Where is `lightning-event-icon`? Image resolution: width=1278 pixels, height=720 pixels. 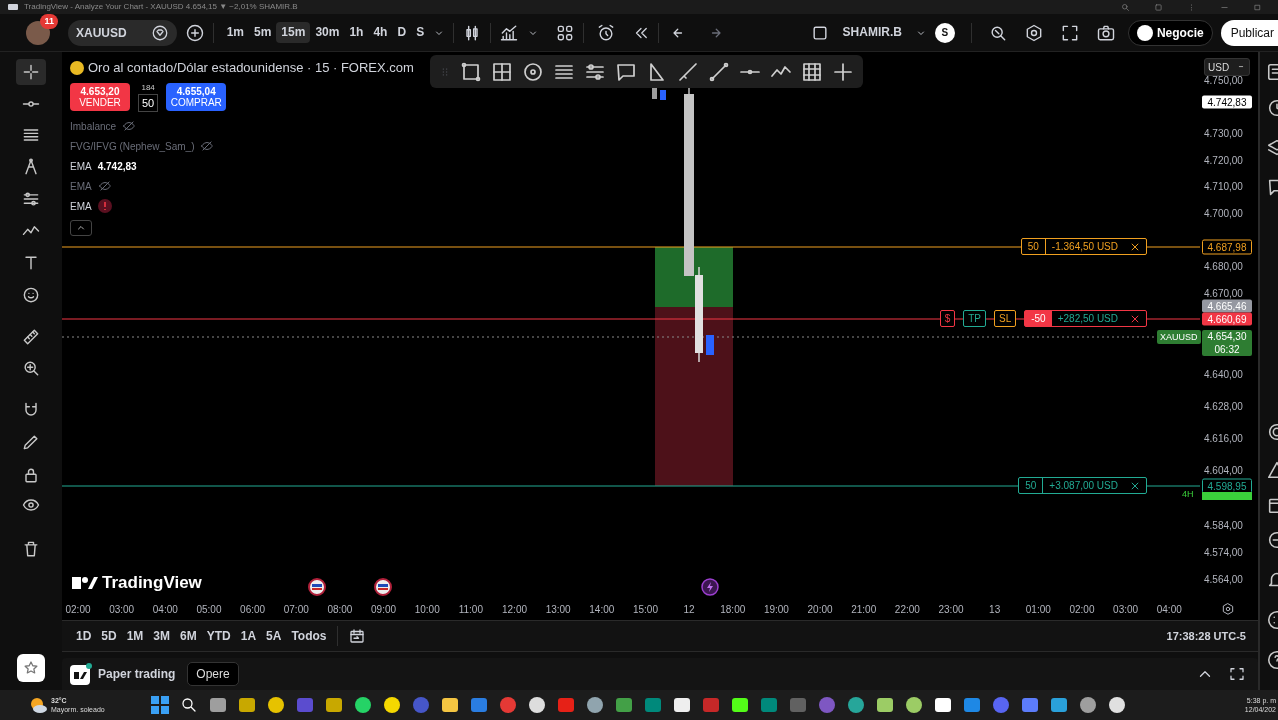 lightning-event-icon is located at coordinates (710, 587).